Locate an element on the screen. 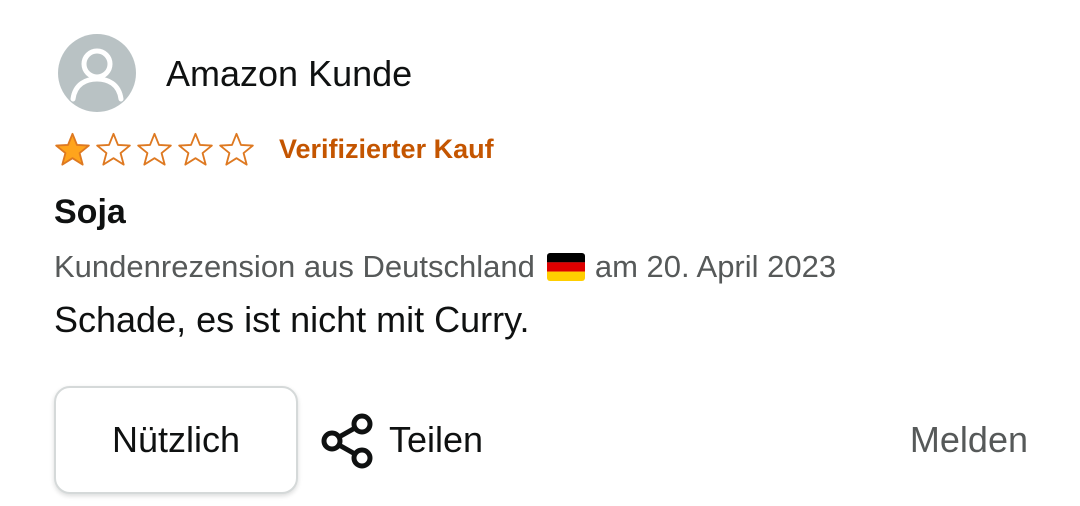 The height and width of the screenshot is (506, 1080). star-filled-icon is located at coordinates (72, 149).